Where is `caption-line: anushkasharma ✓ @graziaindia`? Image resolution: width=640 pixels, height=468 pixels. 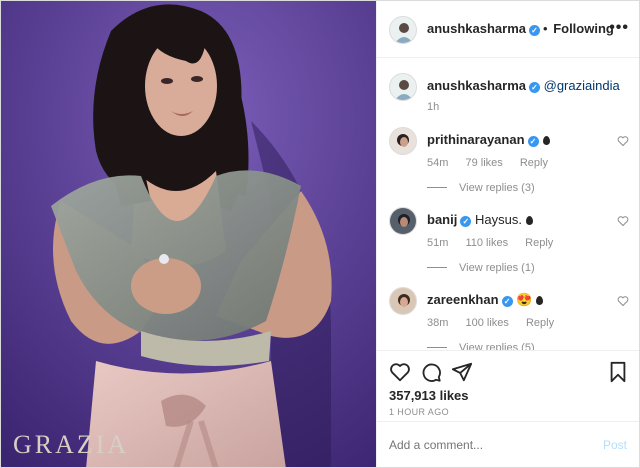 caption-line: anushkasharma ✓ @graziaindia is located at coordinates (523, 85).